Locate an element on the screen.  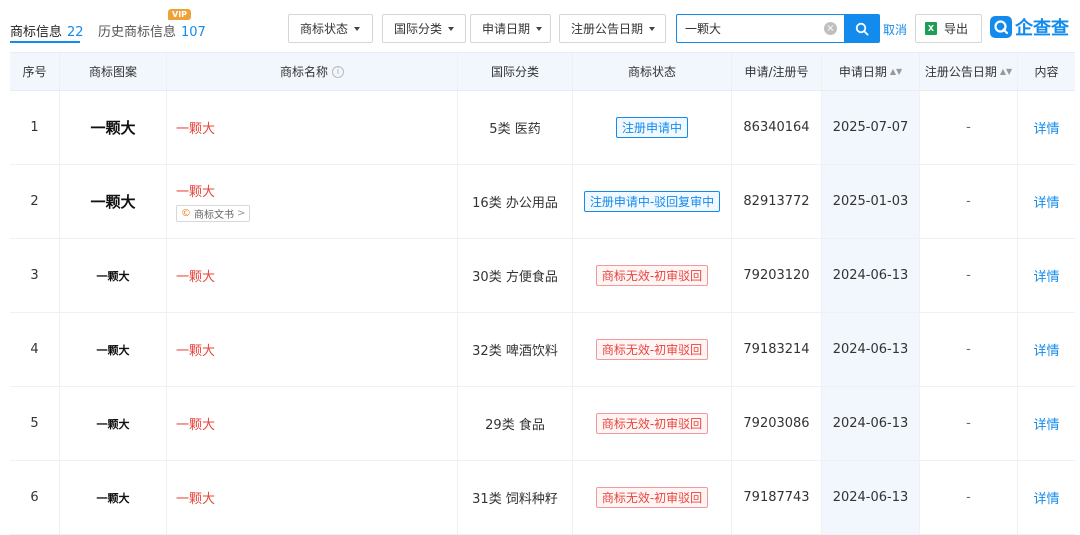
class-cell: 16类 办公用品 is located at coordinates (515, 201).